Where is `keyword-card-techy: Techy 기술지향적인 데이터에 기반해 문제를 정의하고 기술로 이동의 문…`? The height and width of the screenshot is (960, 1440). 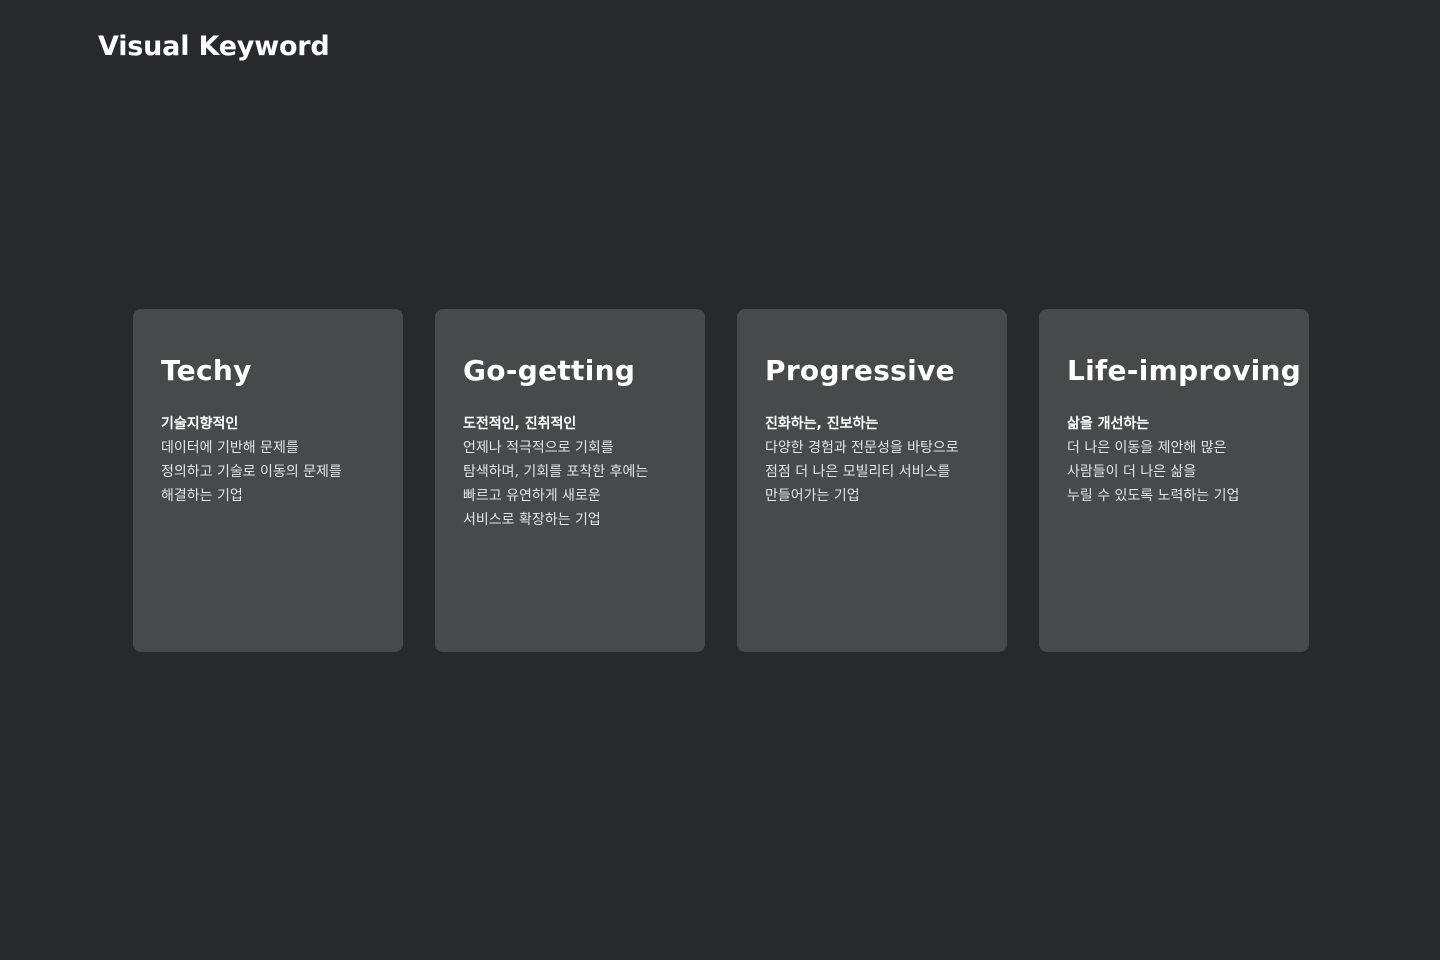 keyword-card-techy: Techy 기술지향적인 데이터에 기반해 문제를 정의하고 기술로 이동의 문… is located at coordinates (268, 480).